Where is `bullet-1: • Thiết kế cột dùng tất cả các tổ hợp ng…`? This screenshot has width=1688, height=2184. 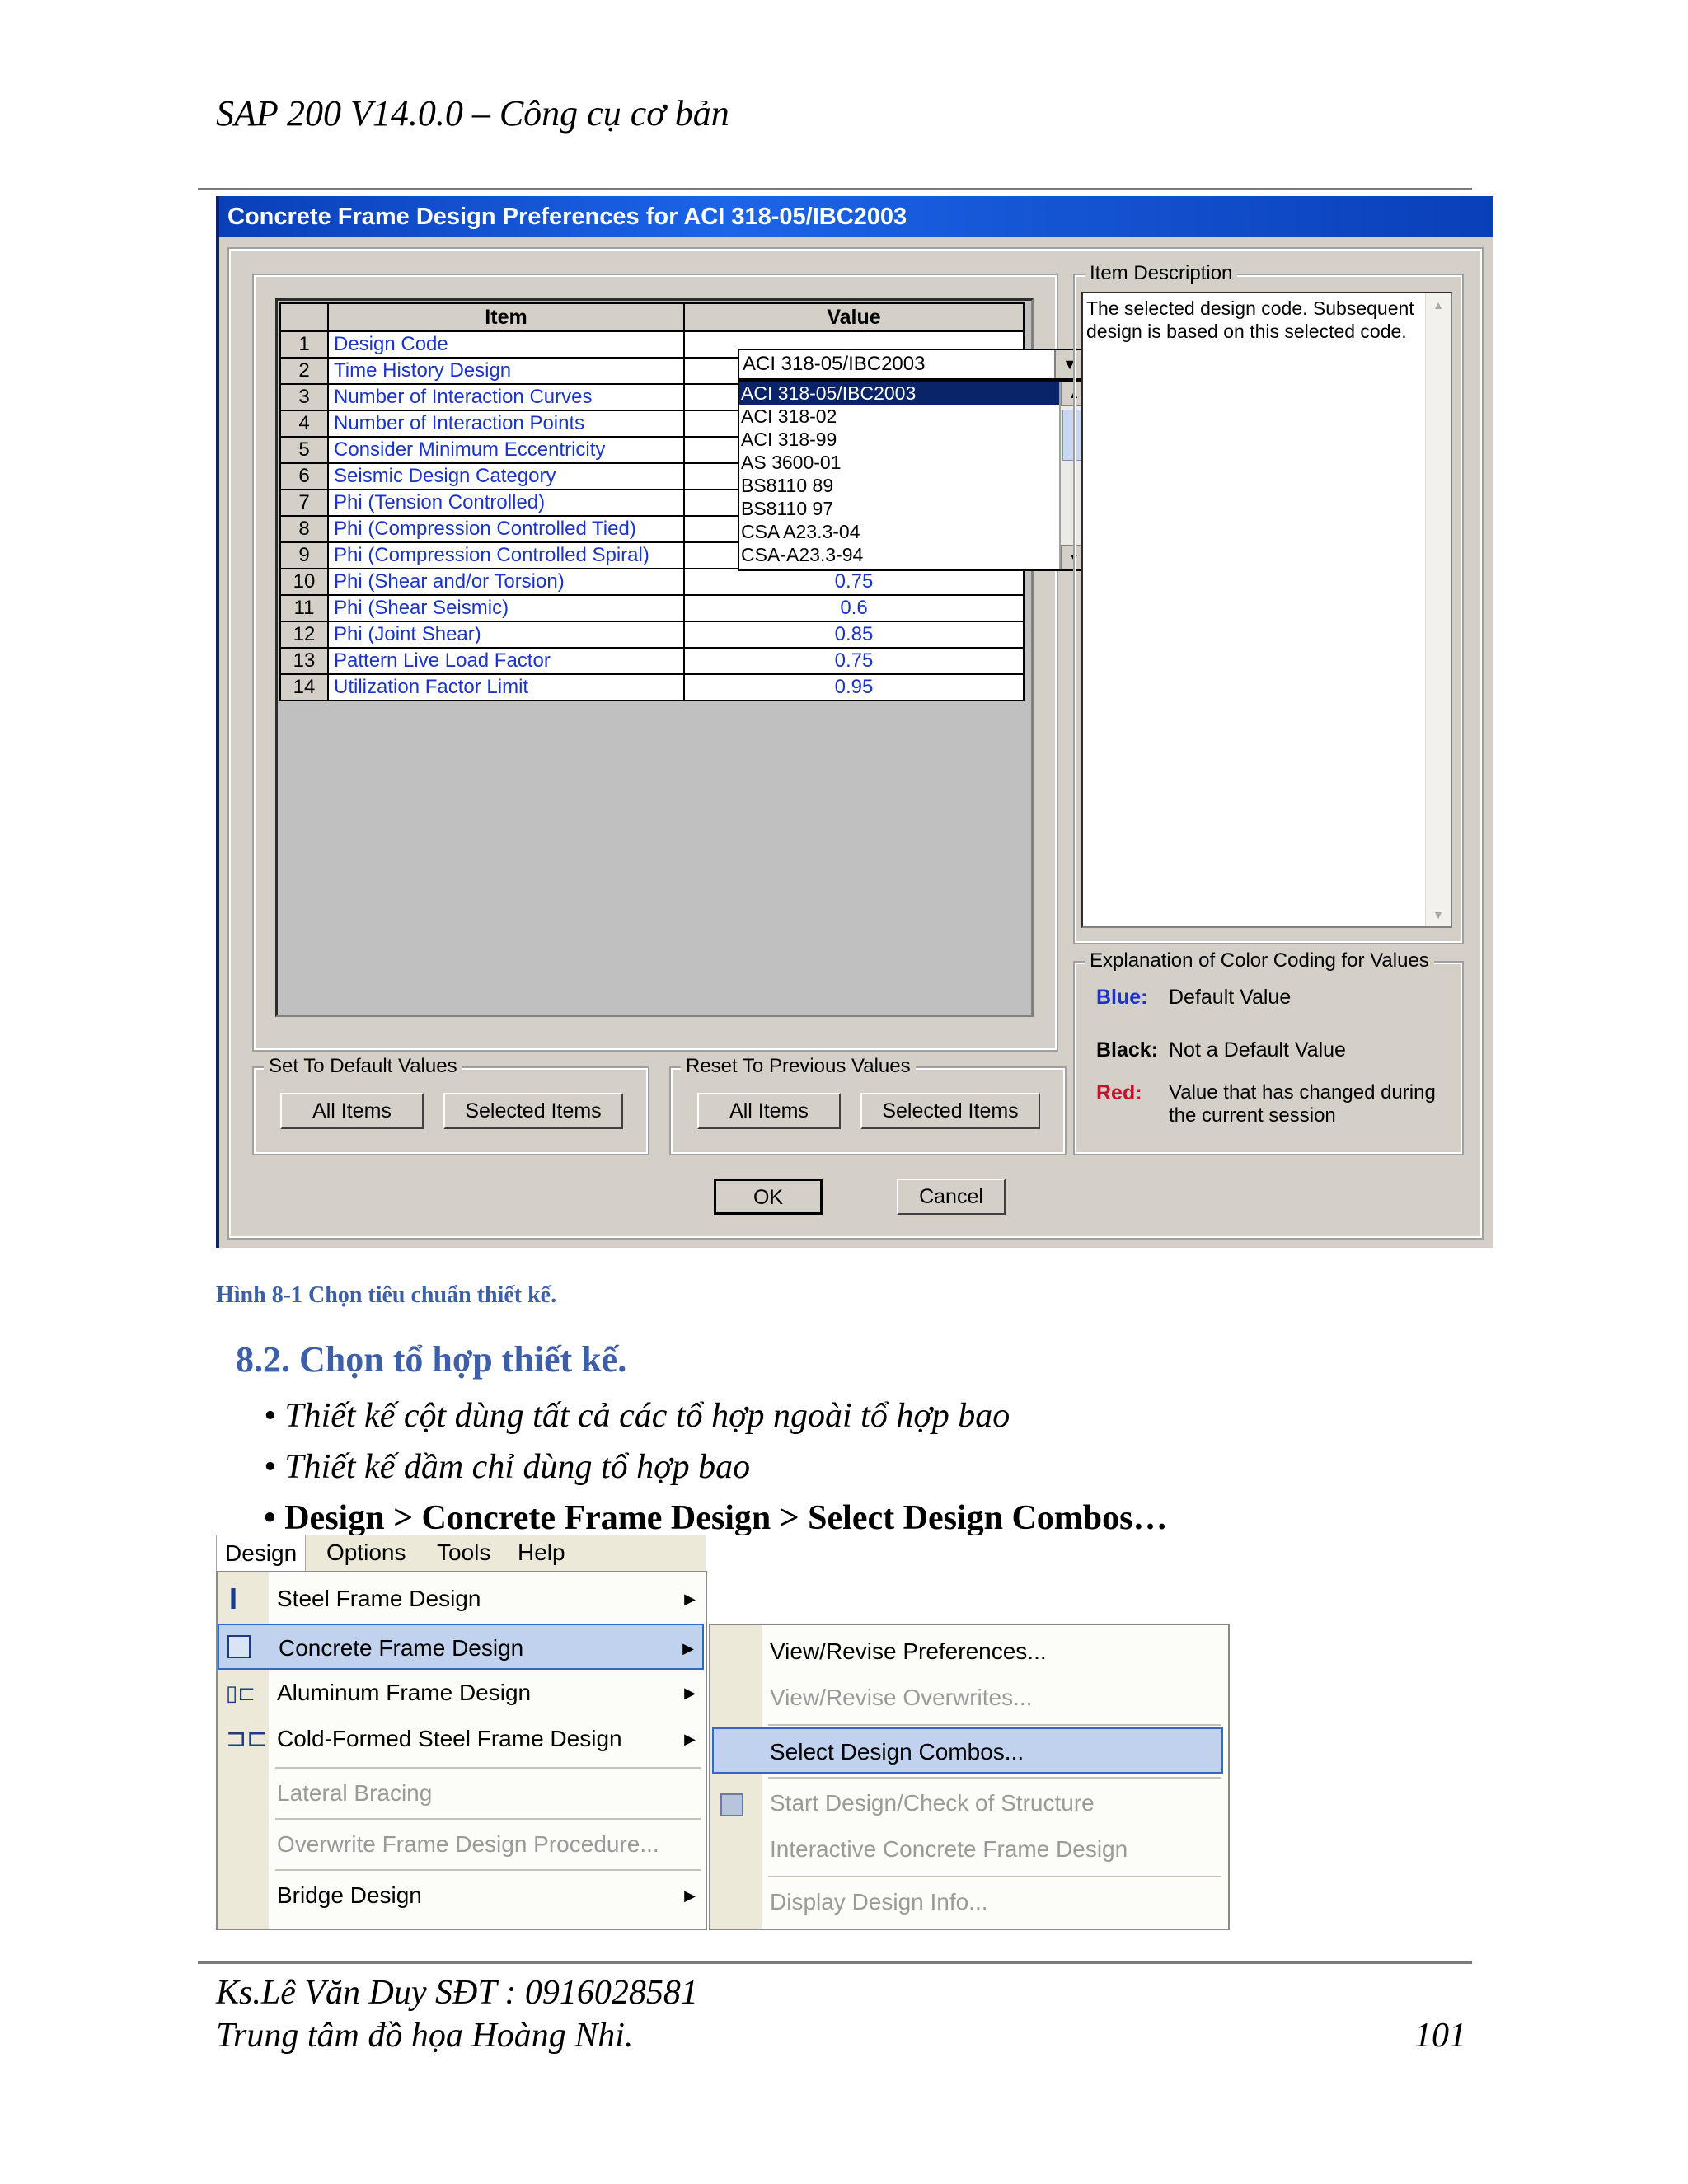 bullet-1: • Thiết kế cột dùng tất cả các tổ hợp ng… is located at coordinates (637, 1416).